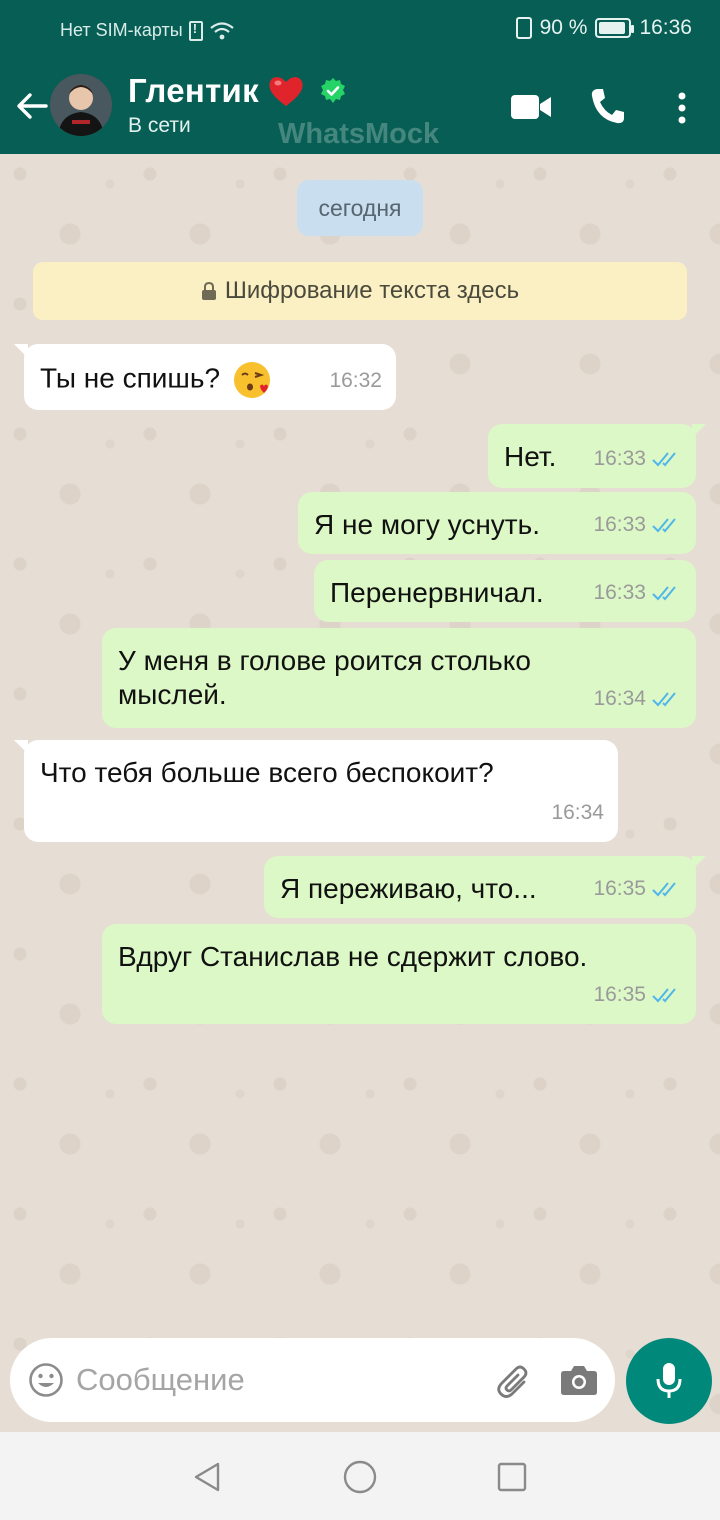 The image size is (720, 1520). What do you see at coordinates (316, 791) in the screenshot?
I see `message-bubble-incoming: Что тебя больше всего беспокоит? 16:34` at bounding box center [316, 791].